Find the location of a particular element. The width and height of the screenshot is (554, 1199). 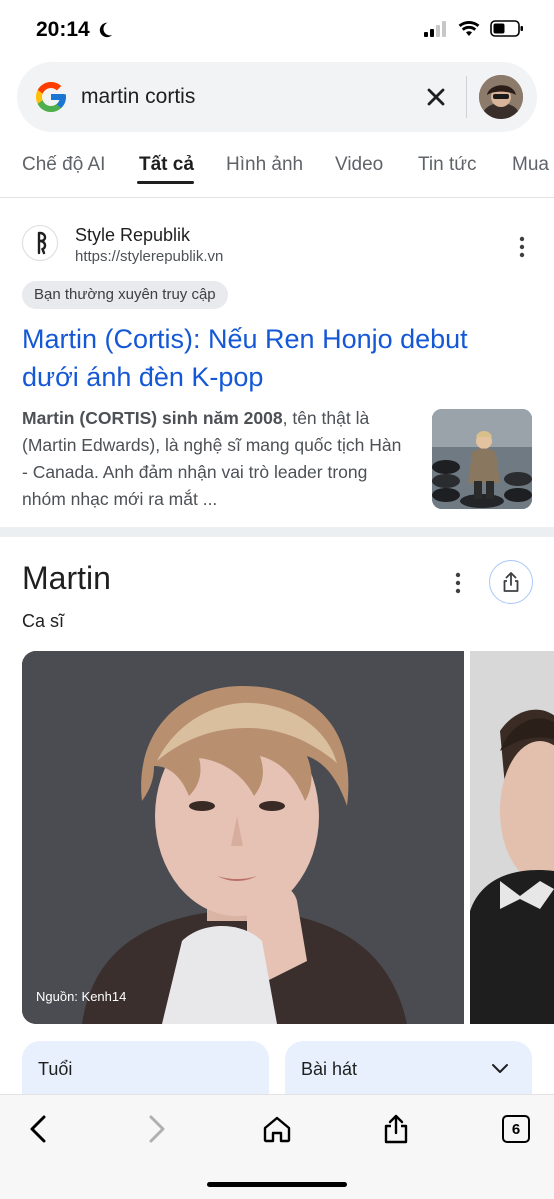

search-input: martin cortis is located at coordinates (138, 97).